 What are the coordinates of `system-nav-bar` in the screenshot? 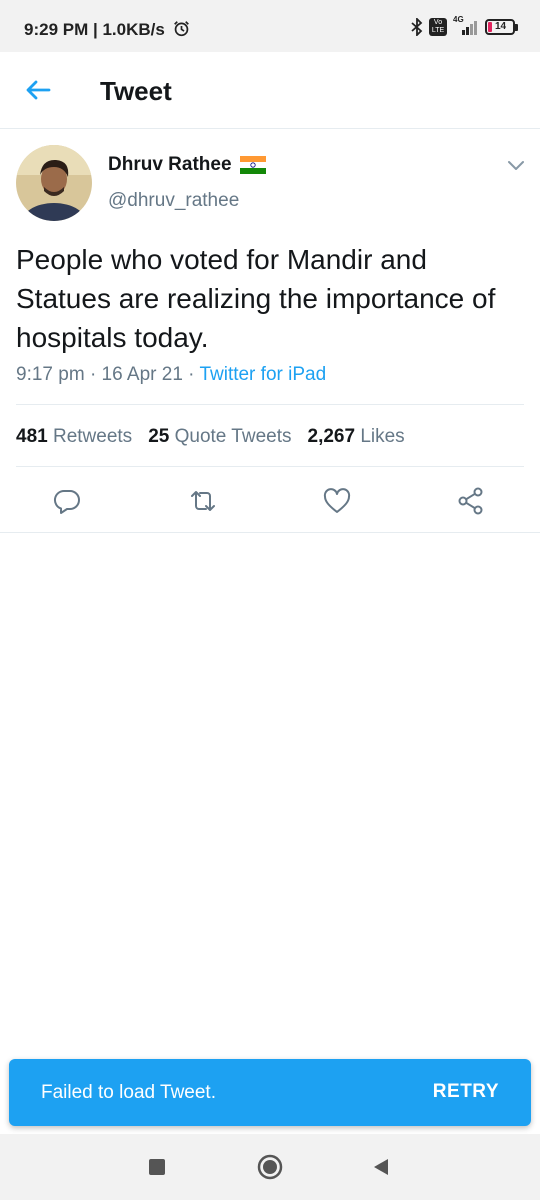 It's located at (270, 1167).